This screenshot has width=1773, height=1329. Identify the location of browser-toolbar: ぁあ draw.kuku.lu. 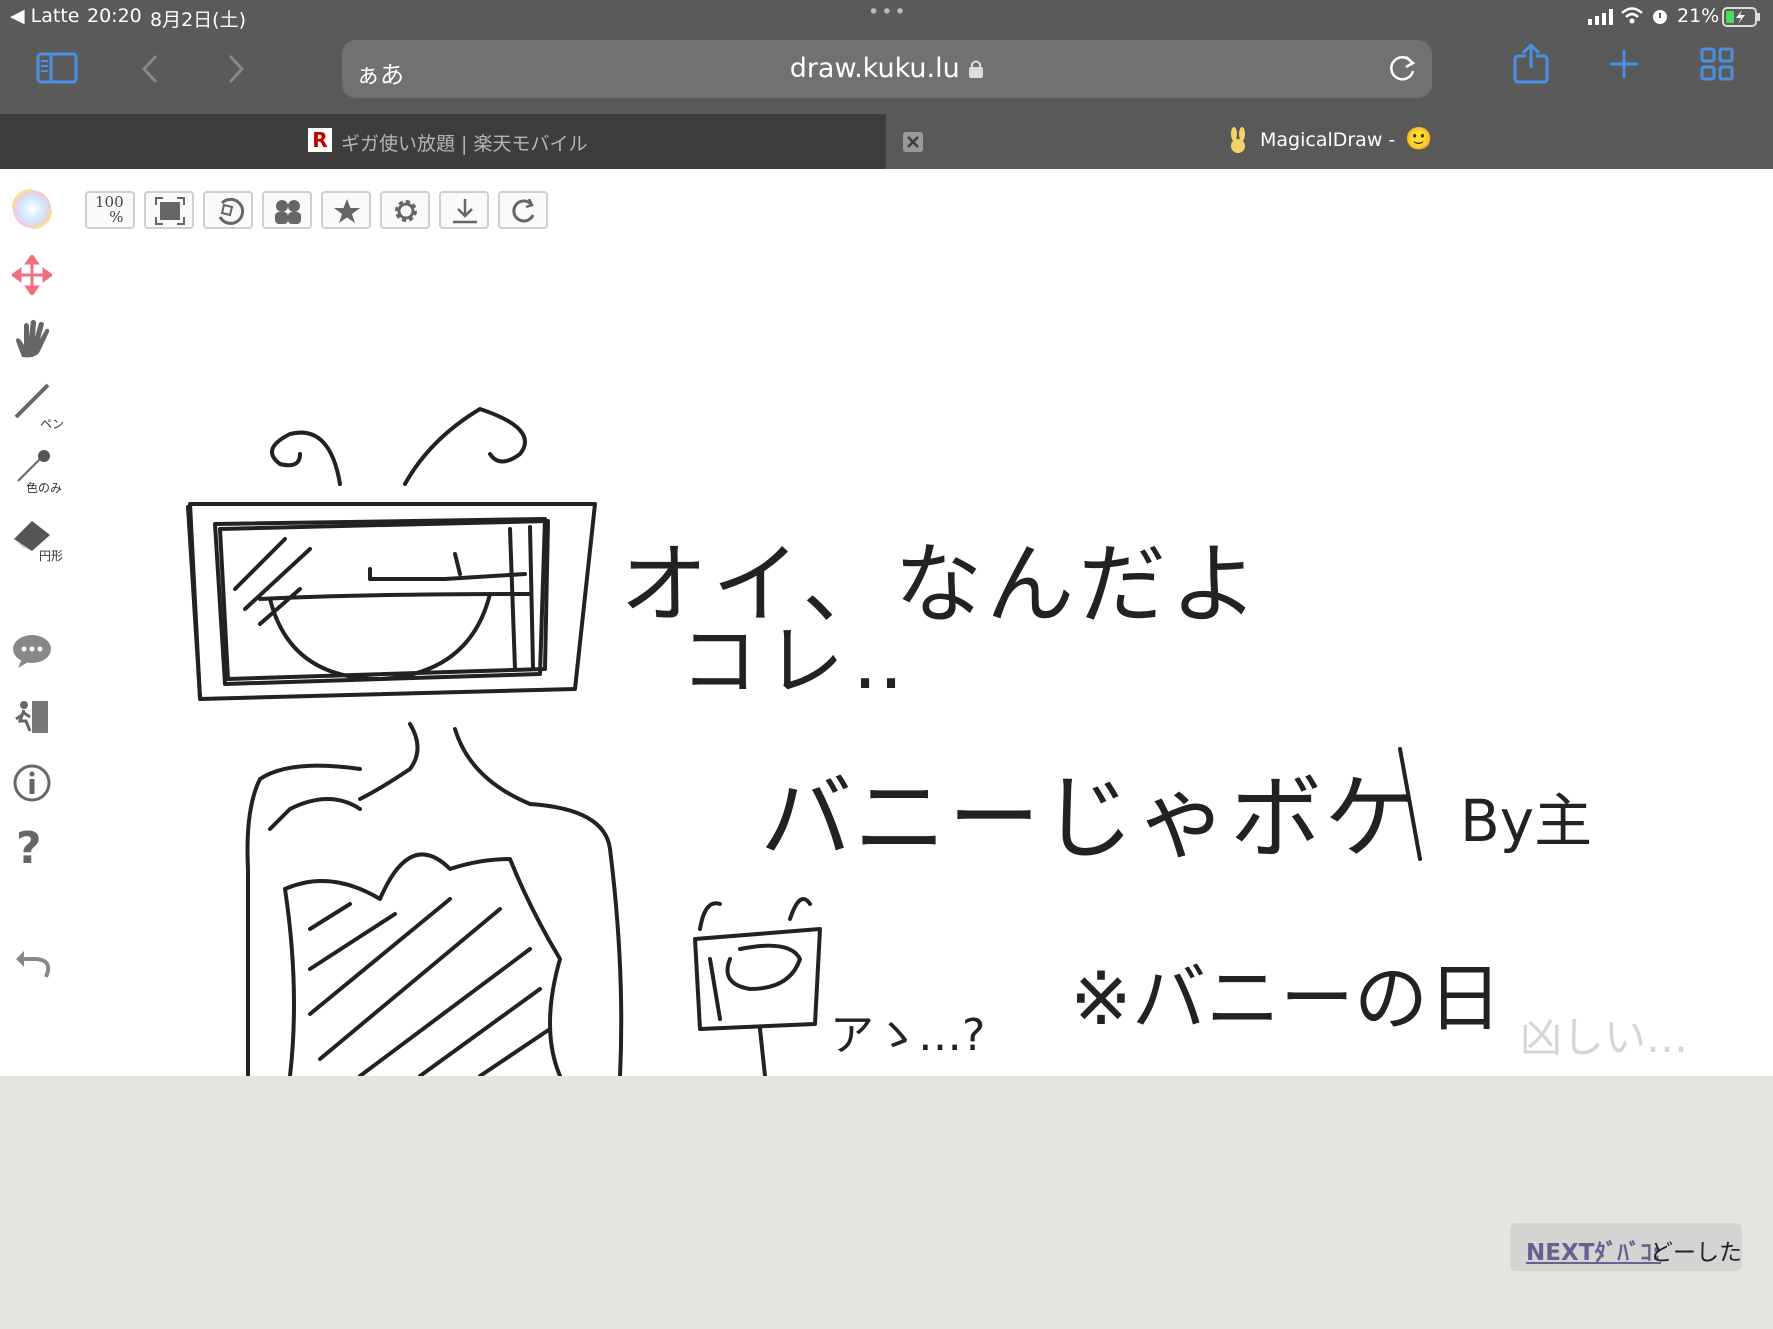
(886, 74).